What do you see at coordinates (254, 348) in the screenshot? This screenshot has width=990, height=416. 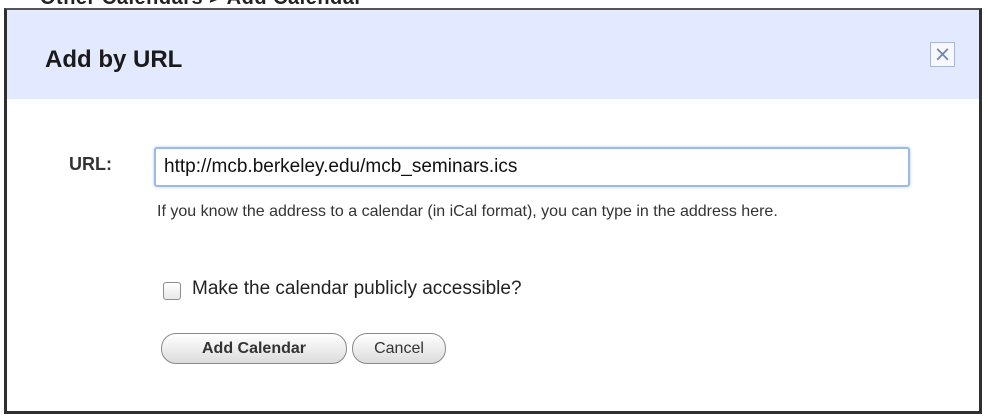 I see `add-calendar-button: Add Calendar` at bounding box center [254, 348].